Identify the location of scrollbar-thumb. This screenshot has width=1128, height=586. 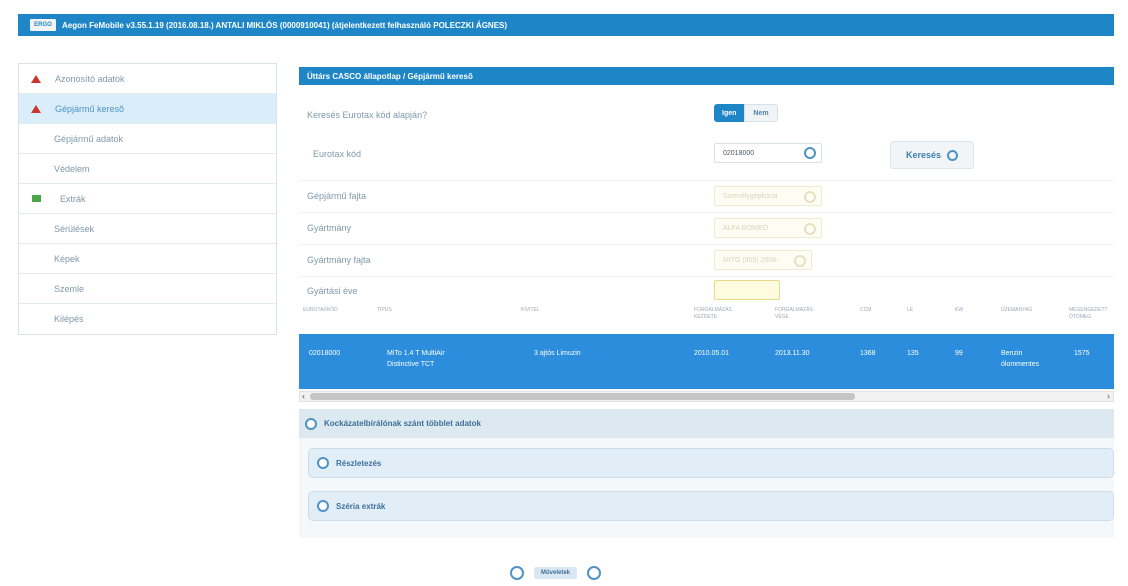
(582, 396).